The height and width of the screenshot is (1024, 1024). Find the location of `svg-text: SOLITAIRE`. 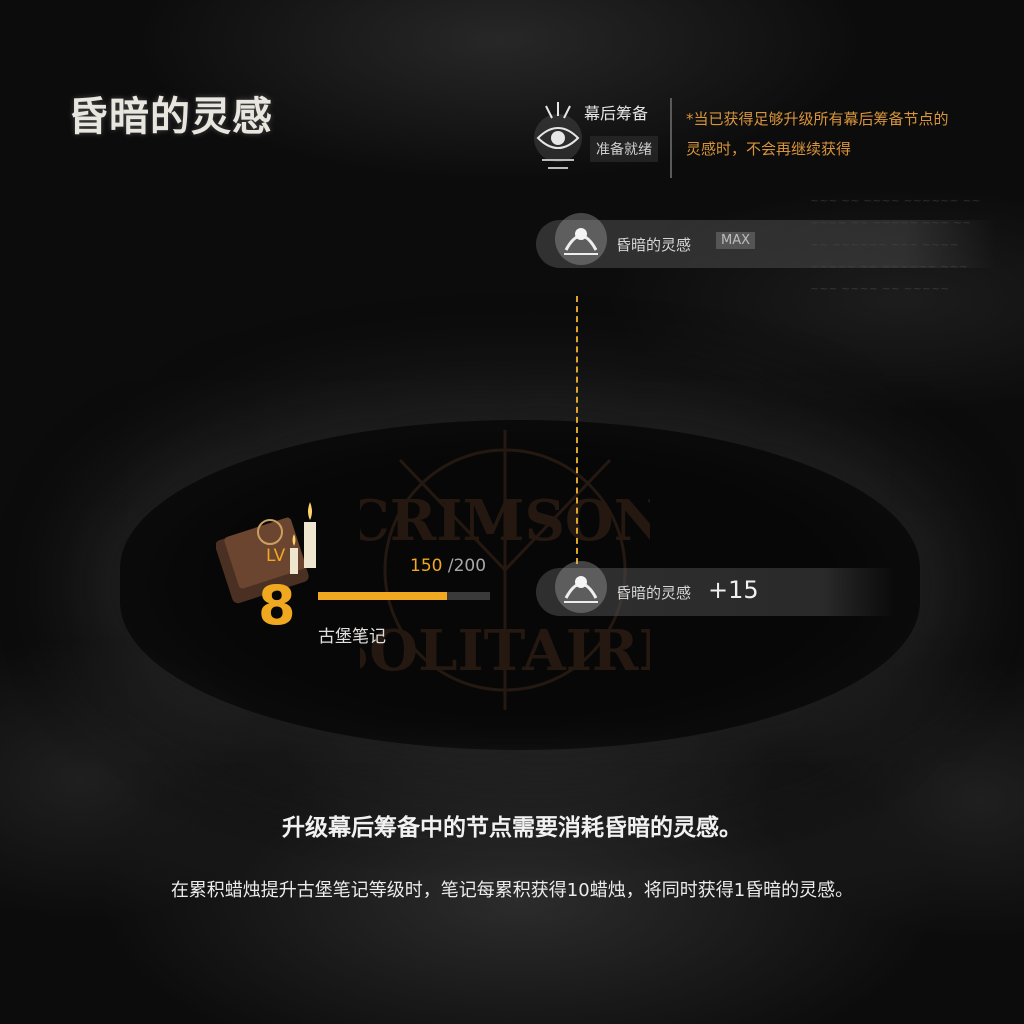

svg-text: SOLITAIRE is located at coordinates (505, 651).